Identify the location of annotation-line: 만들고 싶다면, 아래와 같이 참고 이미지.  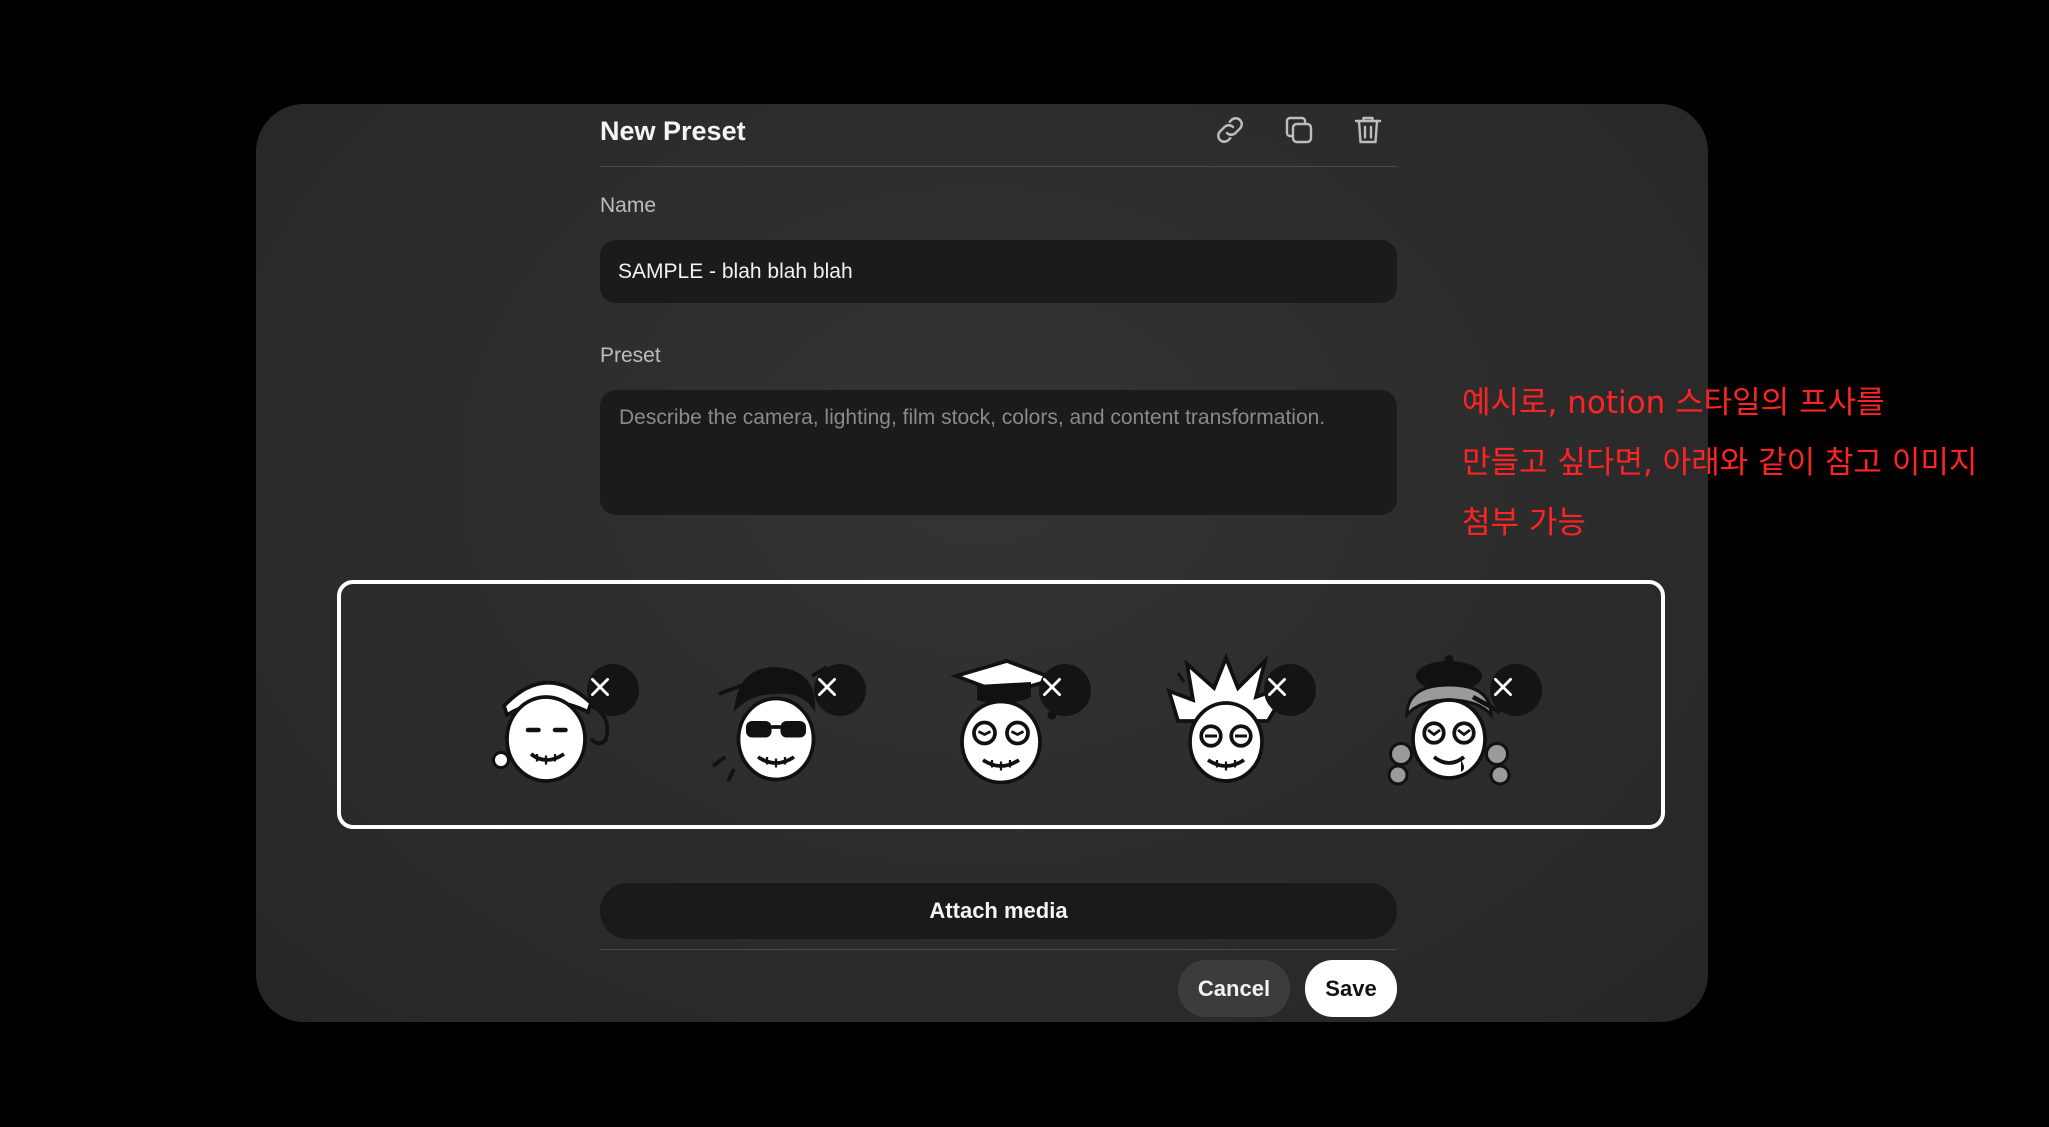
(1720, 463).